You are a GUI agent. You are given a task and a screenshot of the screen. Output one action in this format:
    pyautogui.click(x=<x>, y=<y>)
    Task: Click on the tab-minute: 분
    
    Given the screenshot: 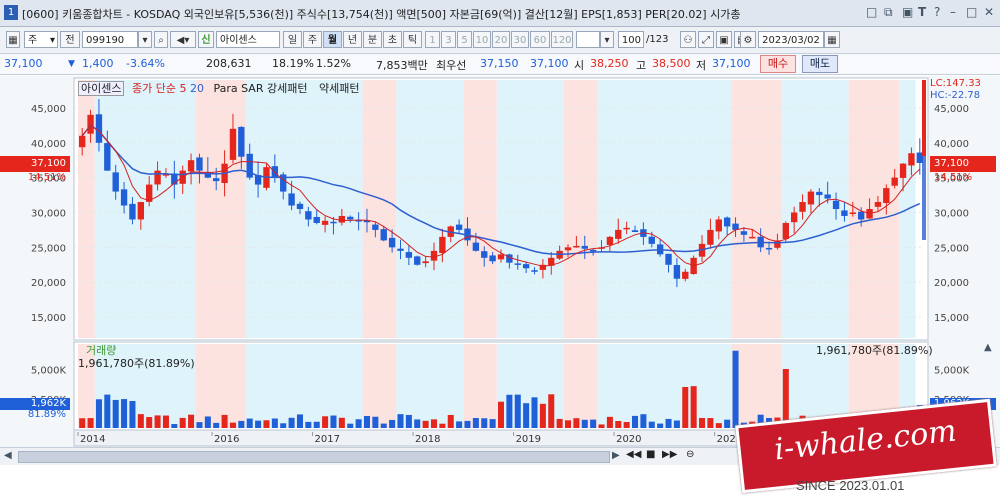 What is the action you would take?
    pyautogui.click(x=372, y=39)
    